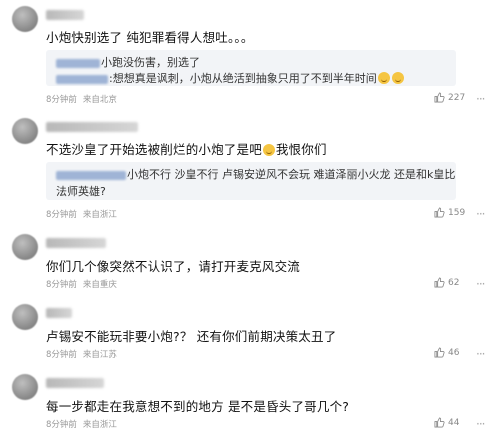 Image resolution: width=500 pixels, height=440 pixels. I want to click on comment-text: 你们几个像突然不认识了，请打开麦克风交流, so click(173, 266).